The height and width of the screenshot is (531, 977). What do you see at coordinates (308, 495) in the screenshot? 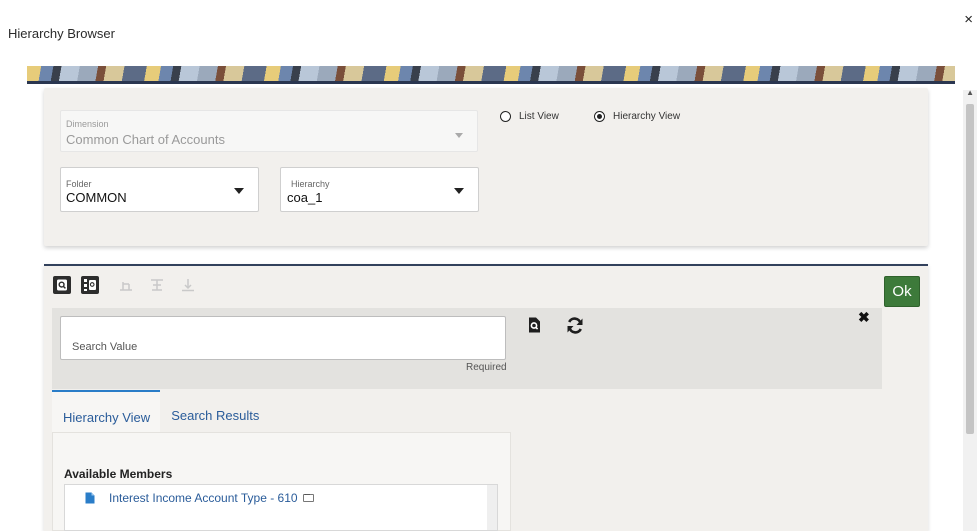
I see `more-options-icon` at bounding box center [308, 495].